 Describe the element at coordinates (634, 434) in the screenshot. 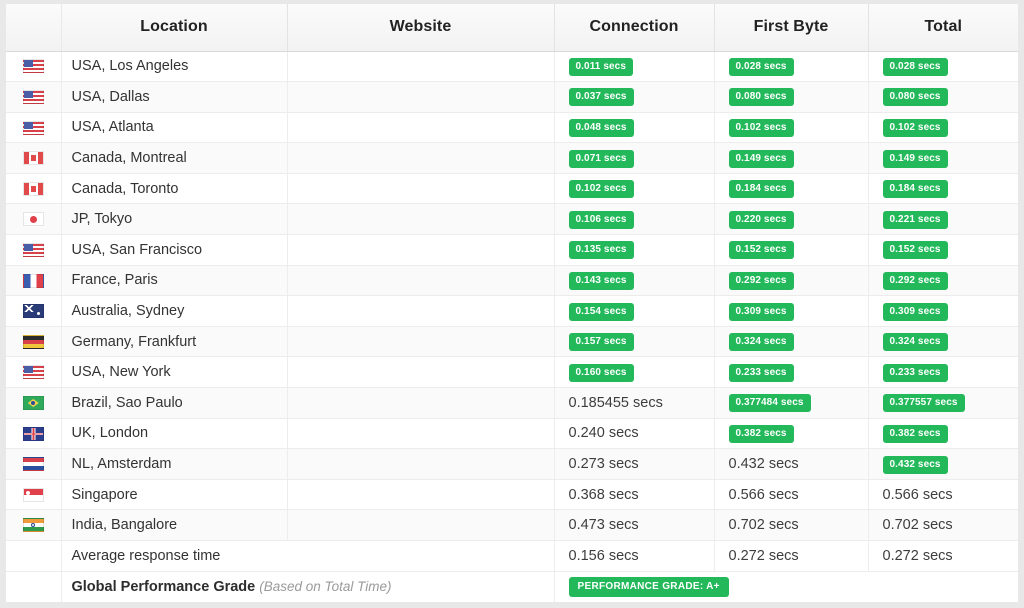

I see `cell-connection: 0.240 secs` at that location.